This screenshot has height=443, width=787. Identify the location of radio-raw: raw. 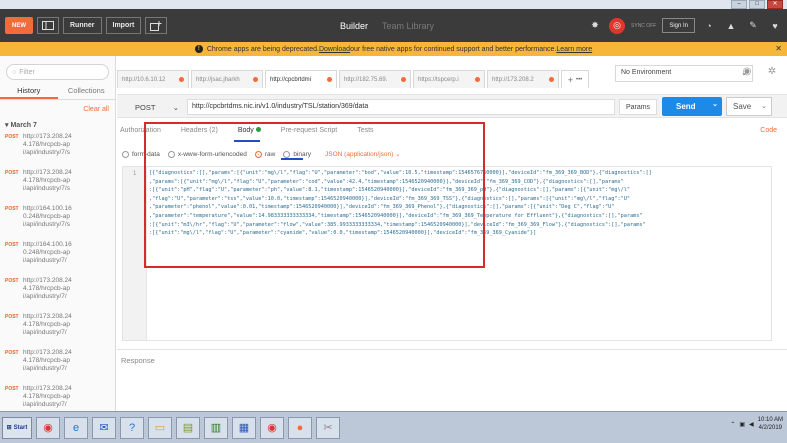
(264, 154).